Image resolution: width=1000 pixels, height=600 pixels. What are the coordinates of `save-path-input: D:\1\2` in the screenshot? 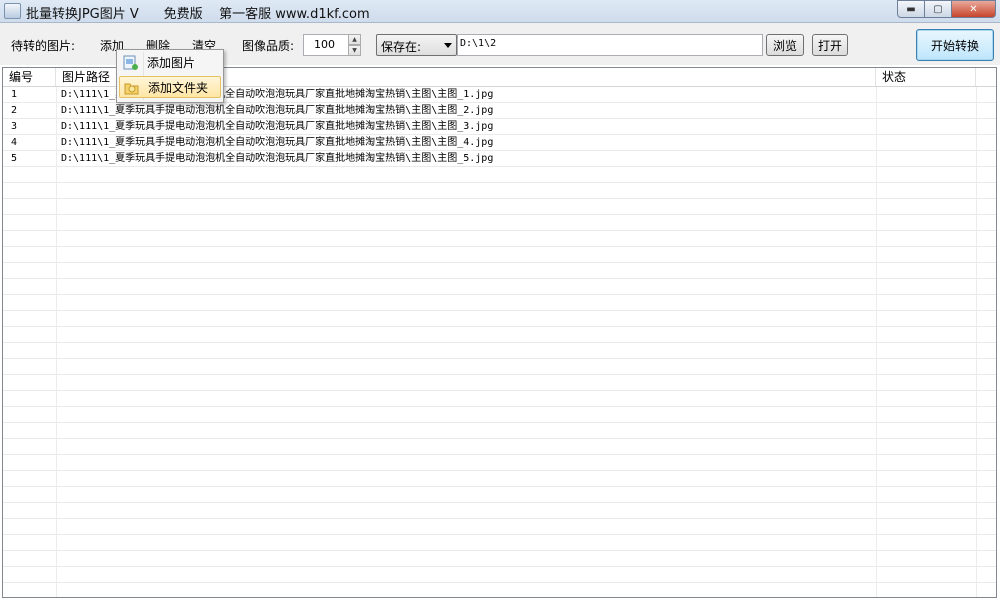 It's located at (610, 45).